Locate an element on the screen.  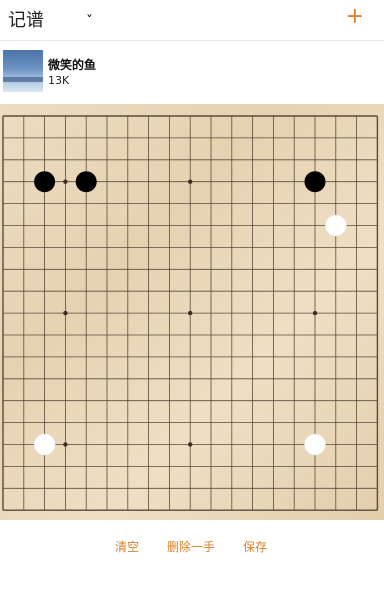
player-rank: 13K is located at coordinates (59, 80).